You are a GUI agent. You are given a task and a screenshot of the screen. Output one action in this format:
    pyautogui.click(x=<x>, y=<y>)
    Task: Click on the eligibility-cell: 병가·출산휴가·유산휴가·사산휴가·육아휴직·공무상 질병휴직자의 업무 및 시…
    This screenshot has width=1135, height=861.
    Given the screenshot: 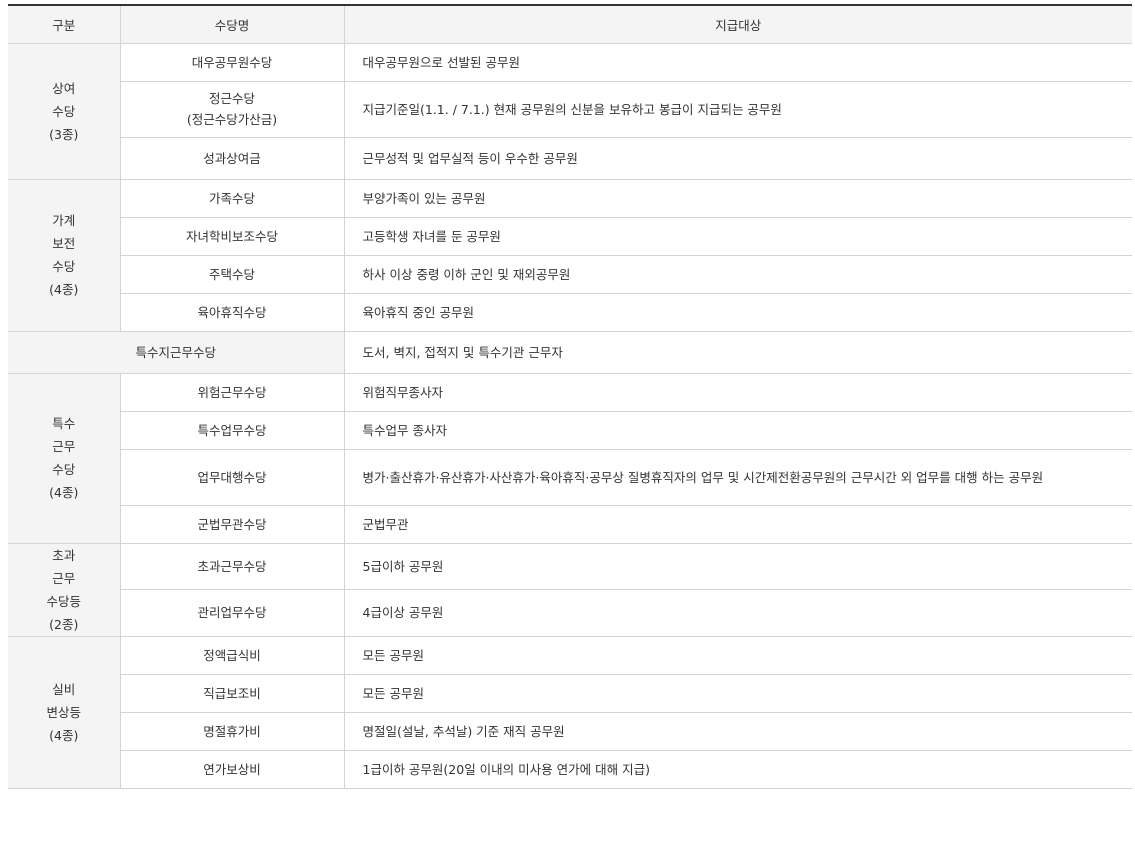 What is the action you would take?
    pyautogui.click(x=737, y=477)
    